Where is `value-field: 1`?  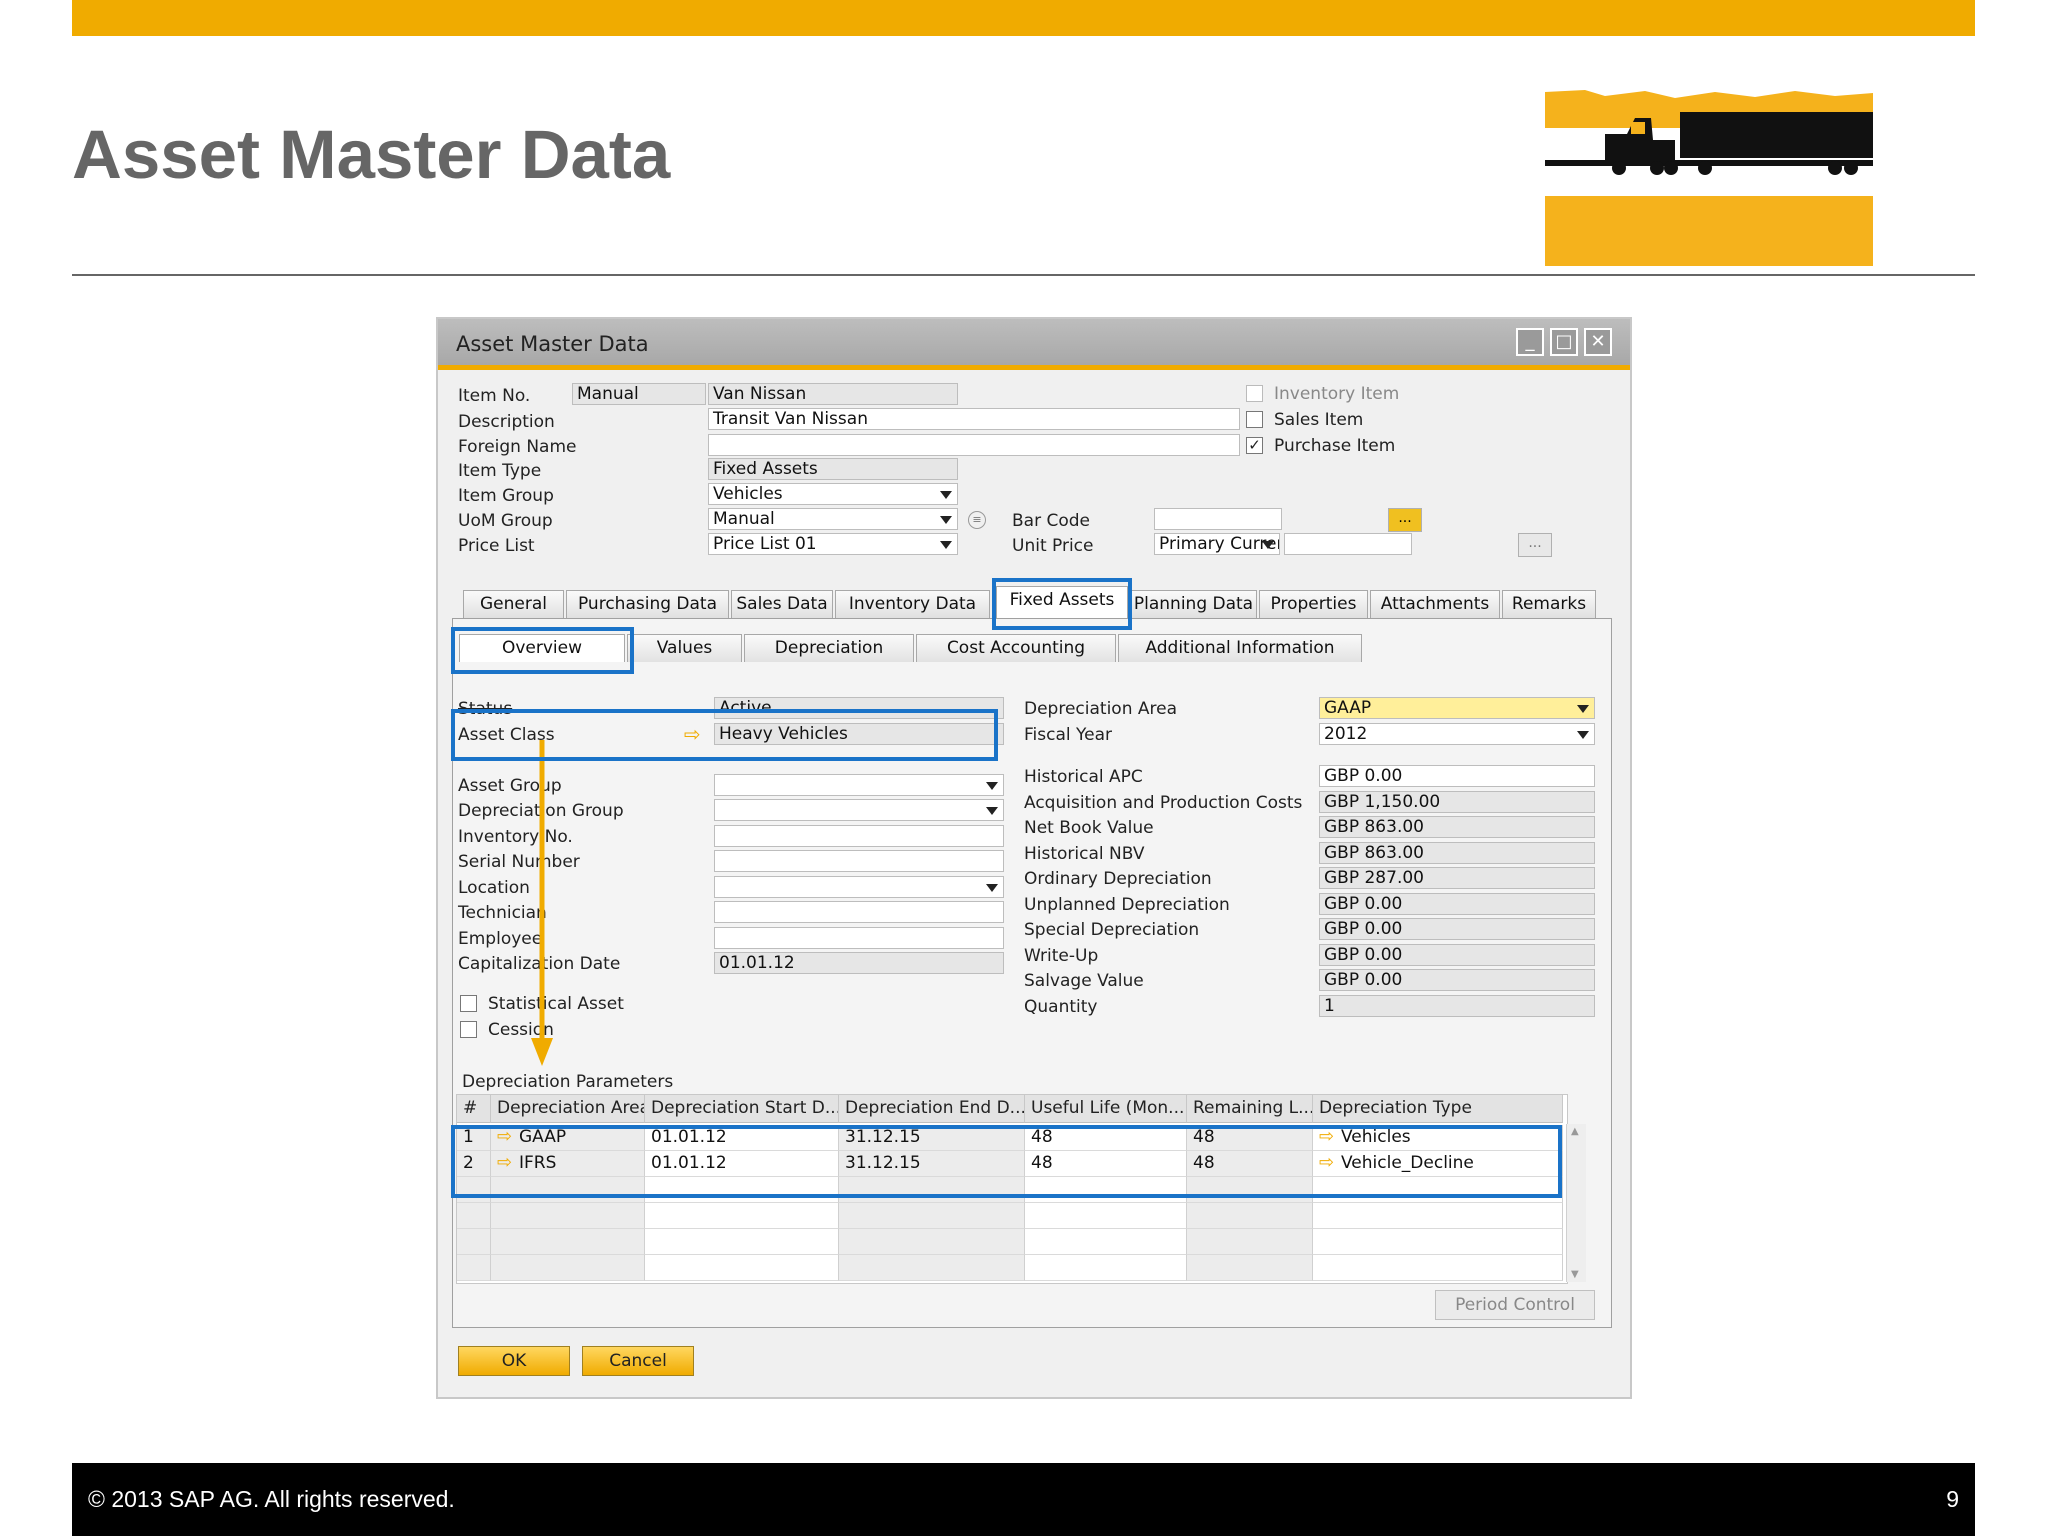
value-field: 1 is located at coordinates (1457, 1006).